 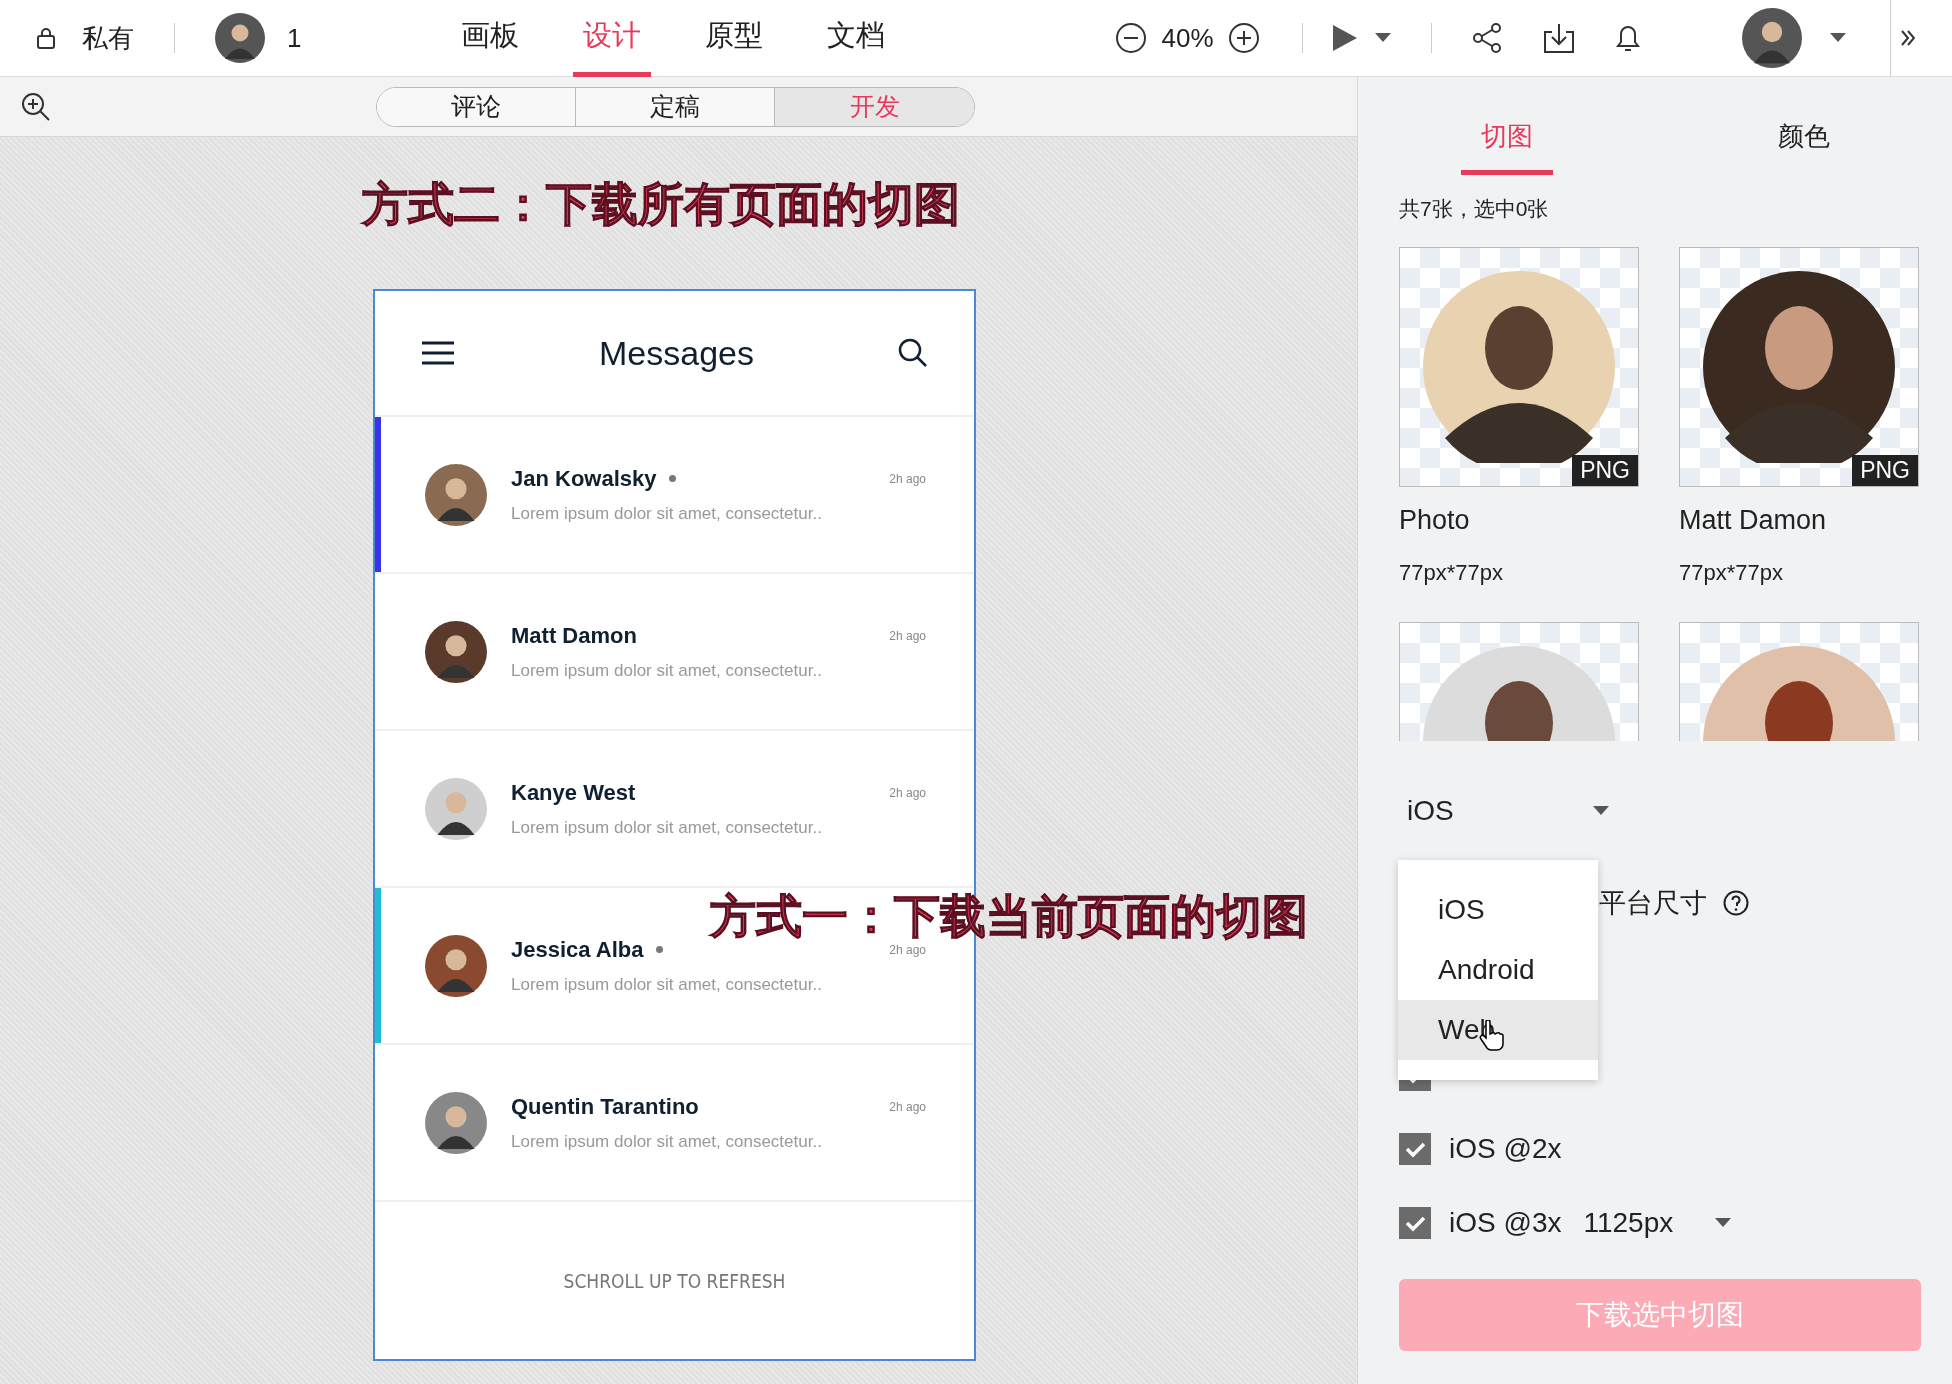 What do you see at coordinates (108, 38) in the screenshot?
I see `privacy-label: 私有` at bounding box center [108, 38].